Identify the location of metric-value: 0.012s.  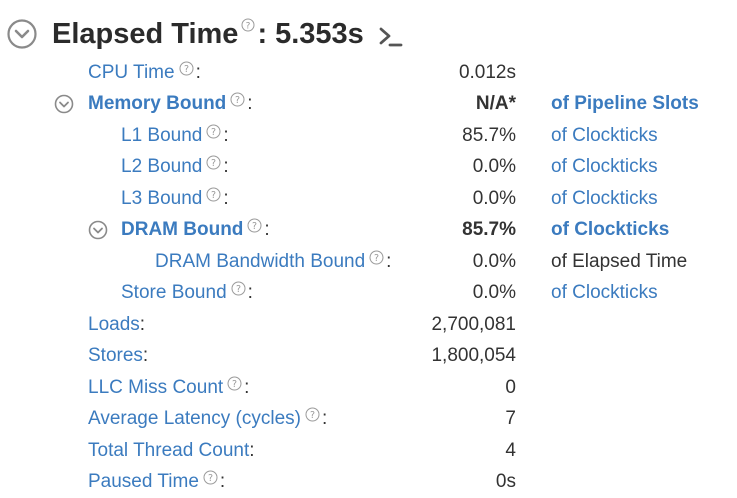
(487, 72).